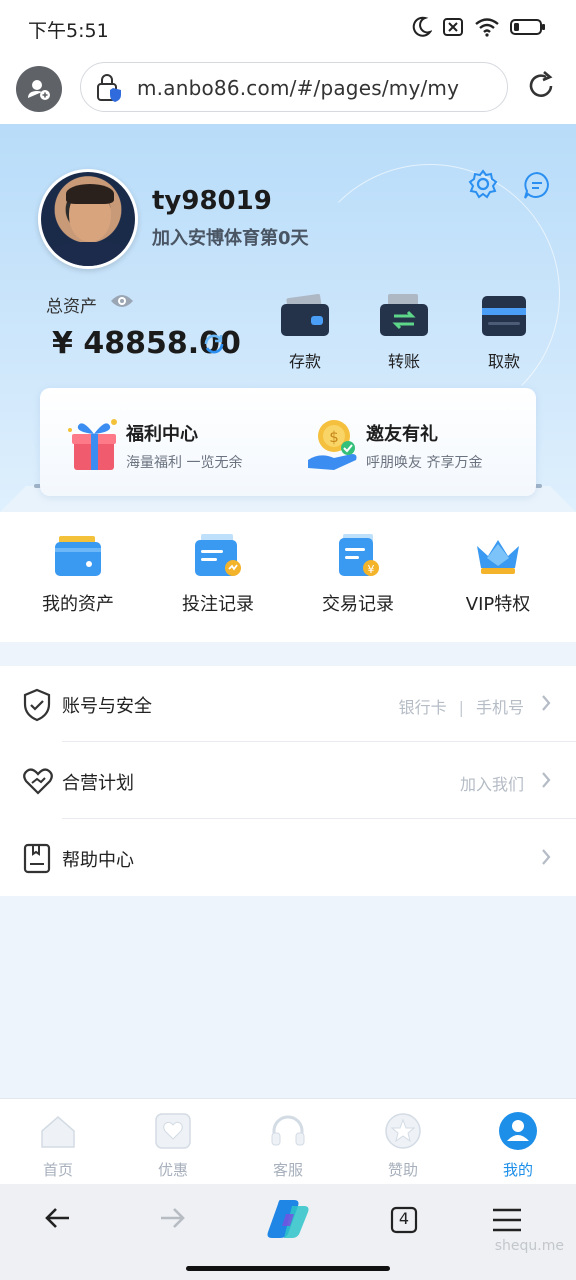  Describe the element at coordinates (88, 219) in the screenshot. I see `avatar` at that location.